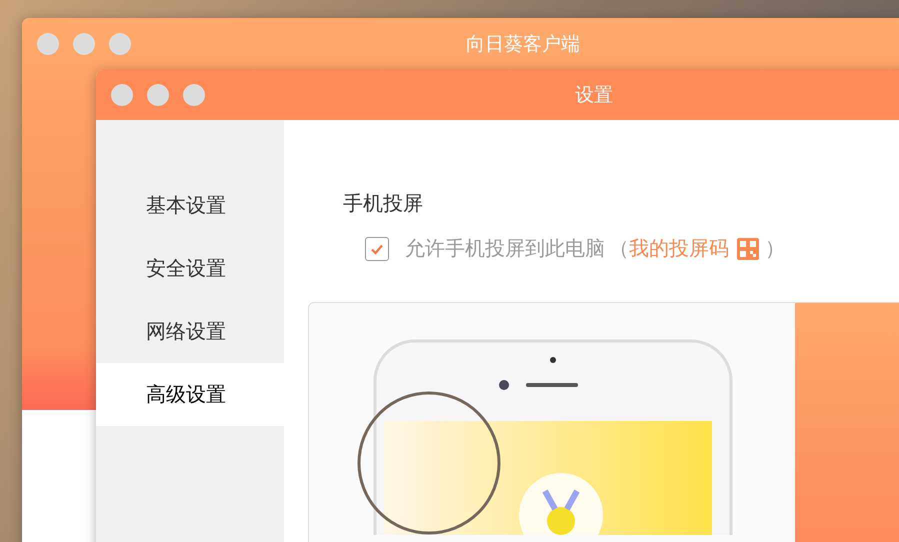 This screenshot has height=542, width=899. What do you see at coordinates (775, 248) in the screenshot?
I see `parenthesis: ）` at bounding box center [775, 248].